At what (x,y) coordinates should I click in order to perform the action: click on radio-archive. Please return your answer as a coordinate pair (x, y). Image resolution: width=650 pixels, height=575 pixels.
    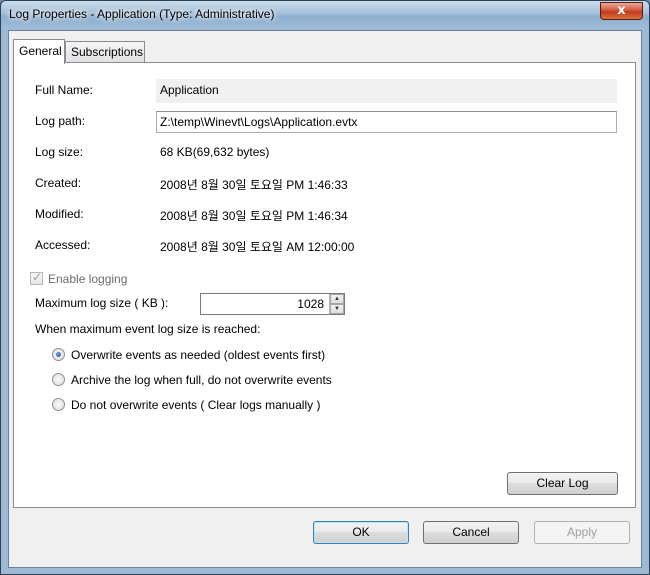
    Looking at the image, I should click on (58, 379).